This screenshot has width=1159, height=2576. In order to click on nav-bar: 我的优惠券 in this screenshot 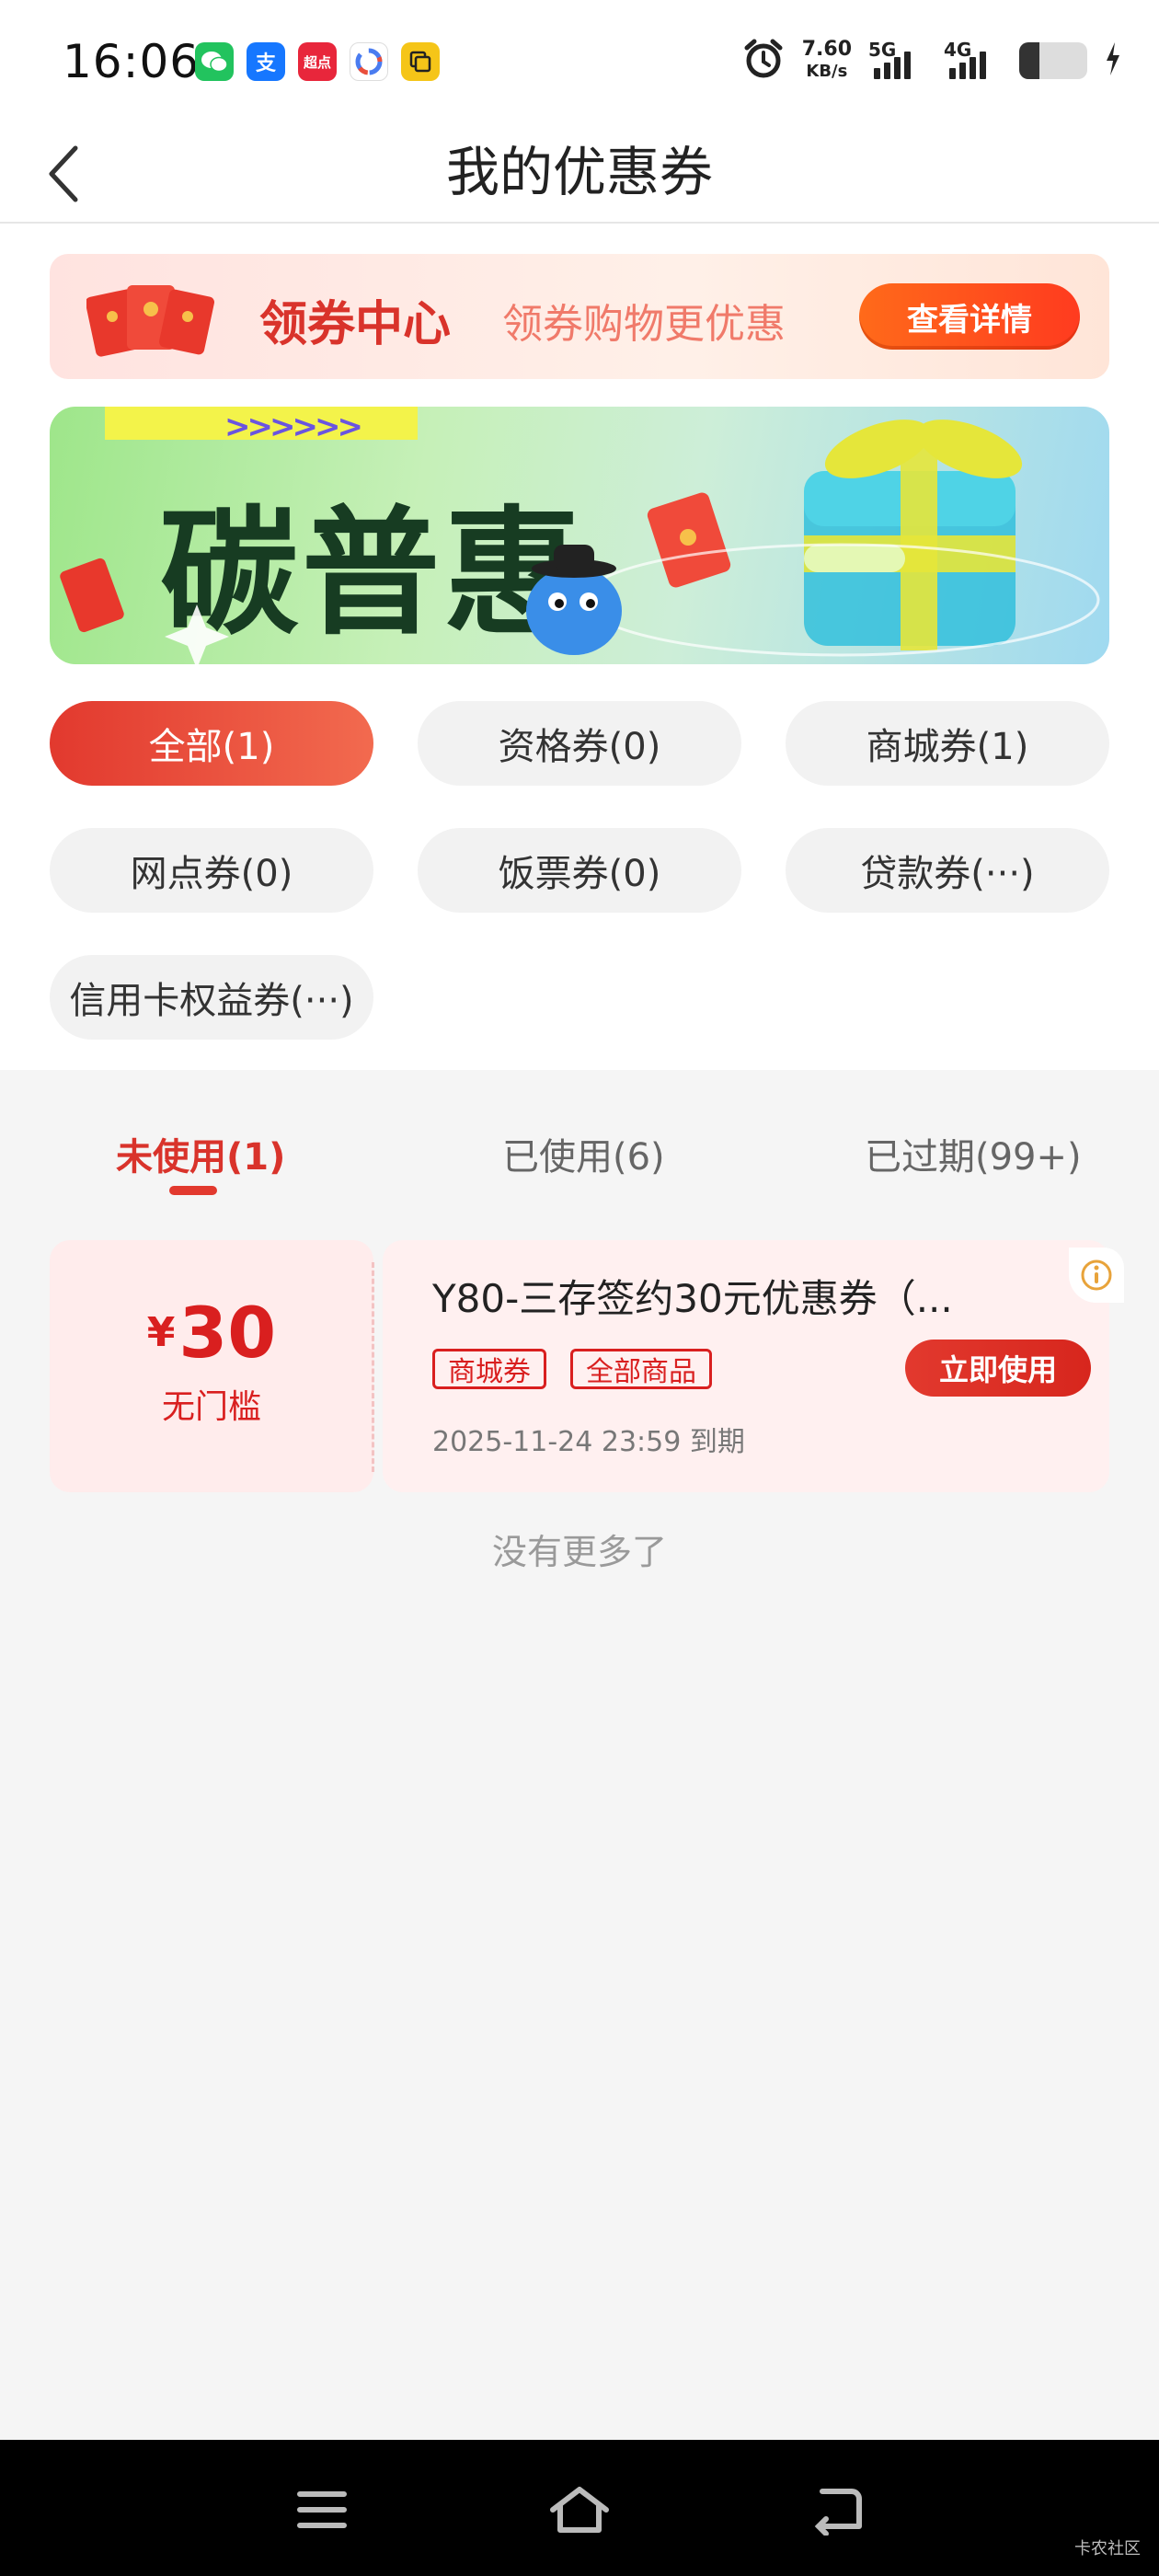, I will do `click(579, 174)`.